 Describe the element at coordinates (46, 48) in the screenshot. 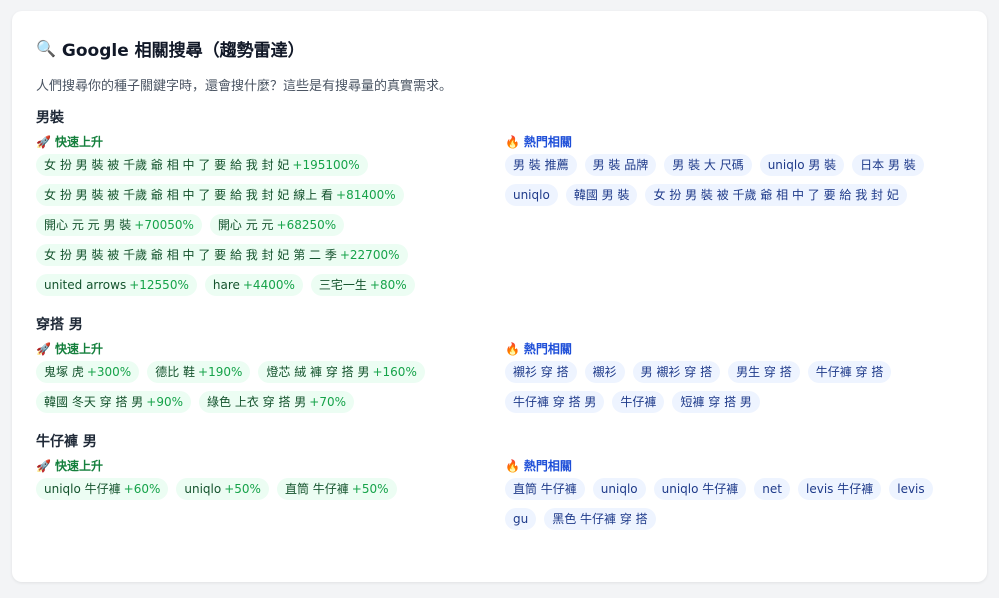

I see `search-icon: 🔍` at that location.